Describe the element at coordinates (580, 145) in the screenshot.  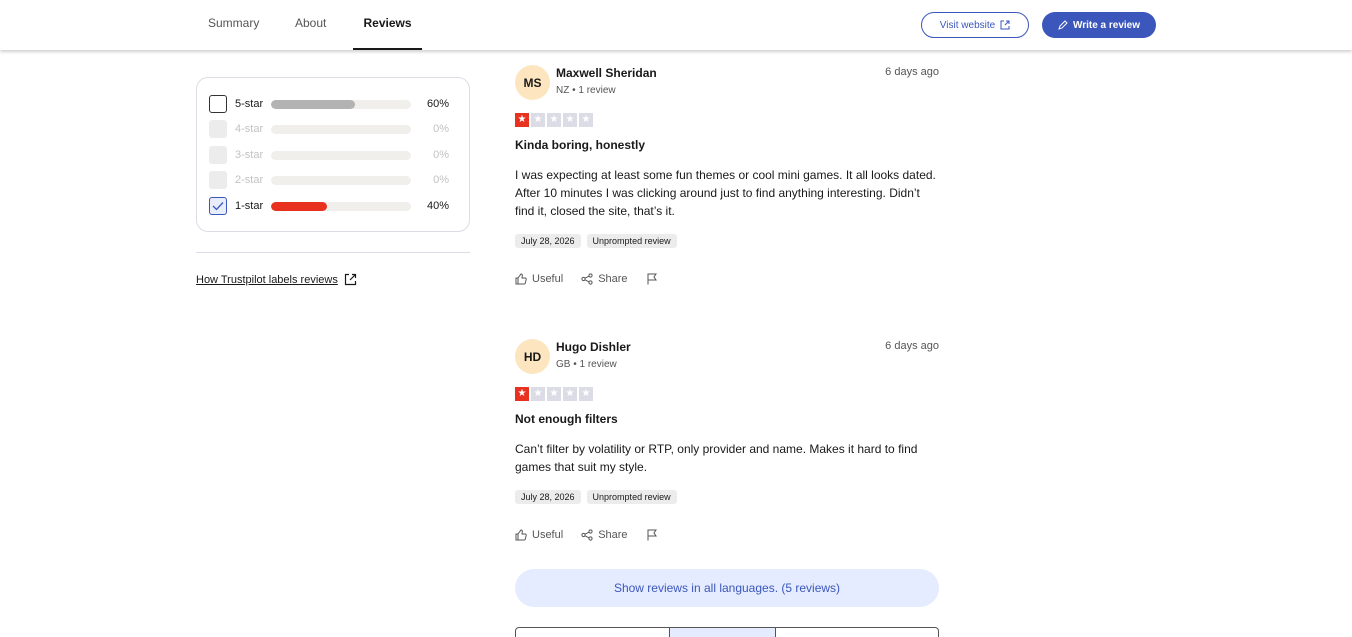
I see `review-title: Kinda boring, honestly` at that location.